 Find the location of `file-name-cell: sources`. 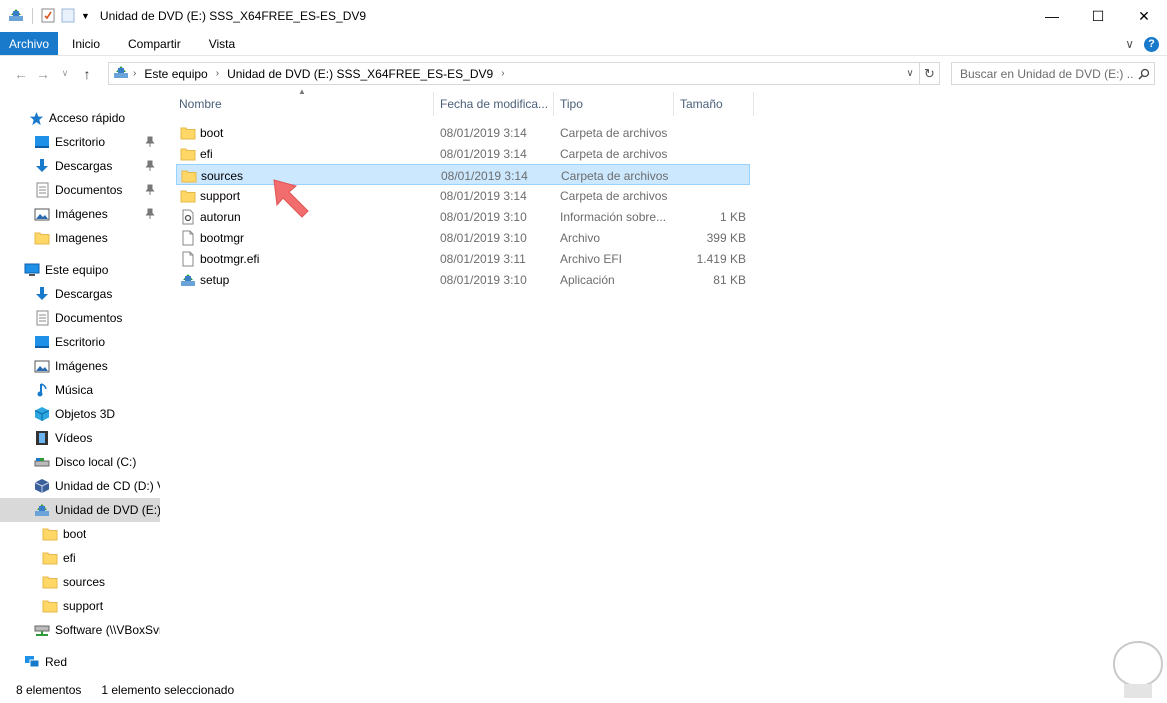

file-name-cell: sources is located at coordinates (212, 175).